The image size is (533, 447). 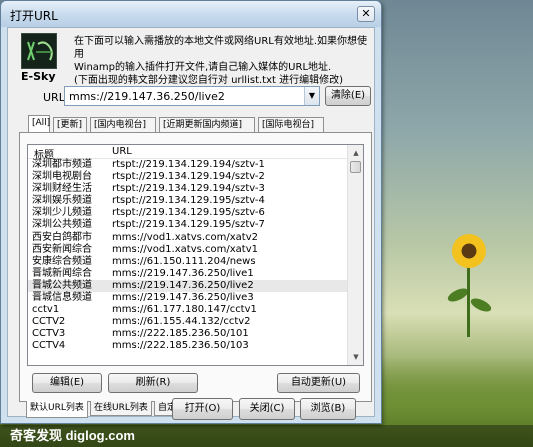 I want to click on tab-domestic-tv: [国内电视台], so click(x=123, y=125).